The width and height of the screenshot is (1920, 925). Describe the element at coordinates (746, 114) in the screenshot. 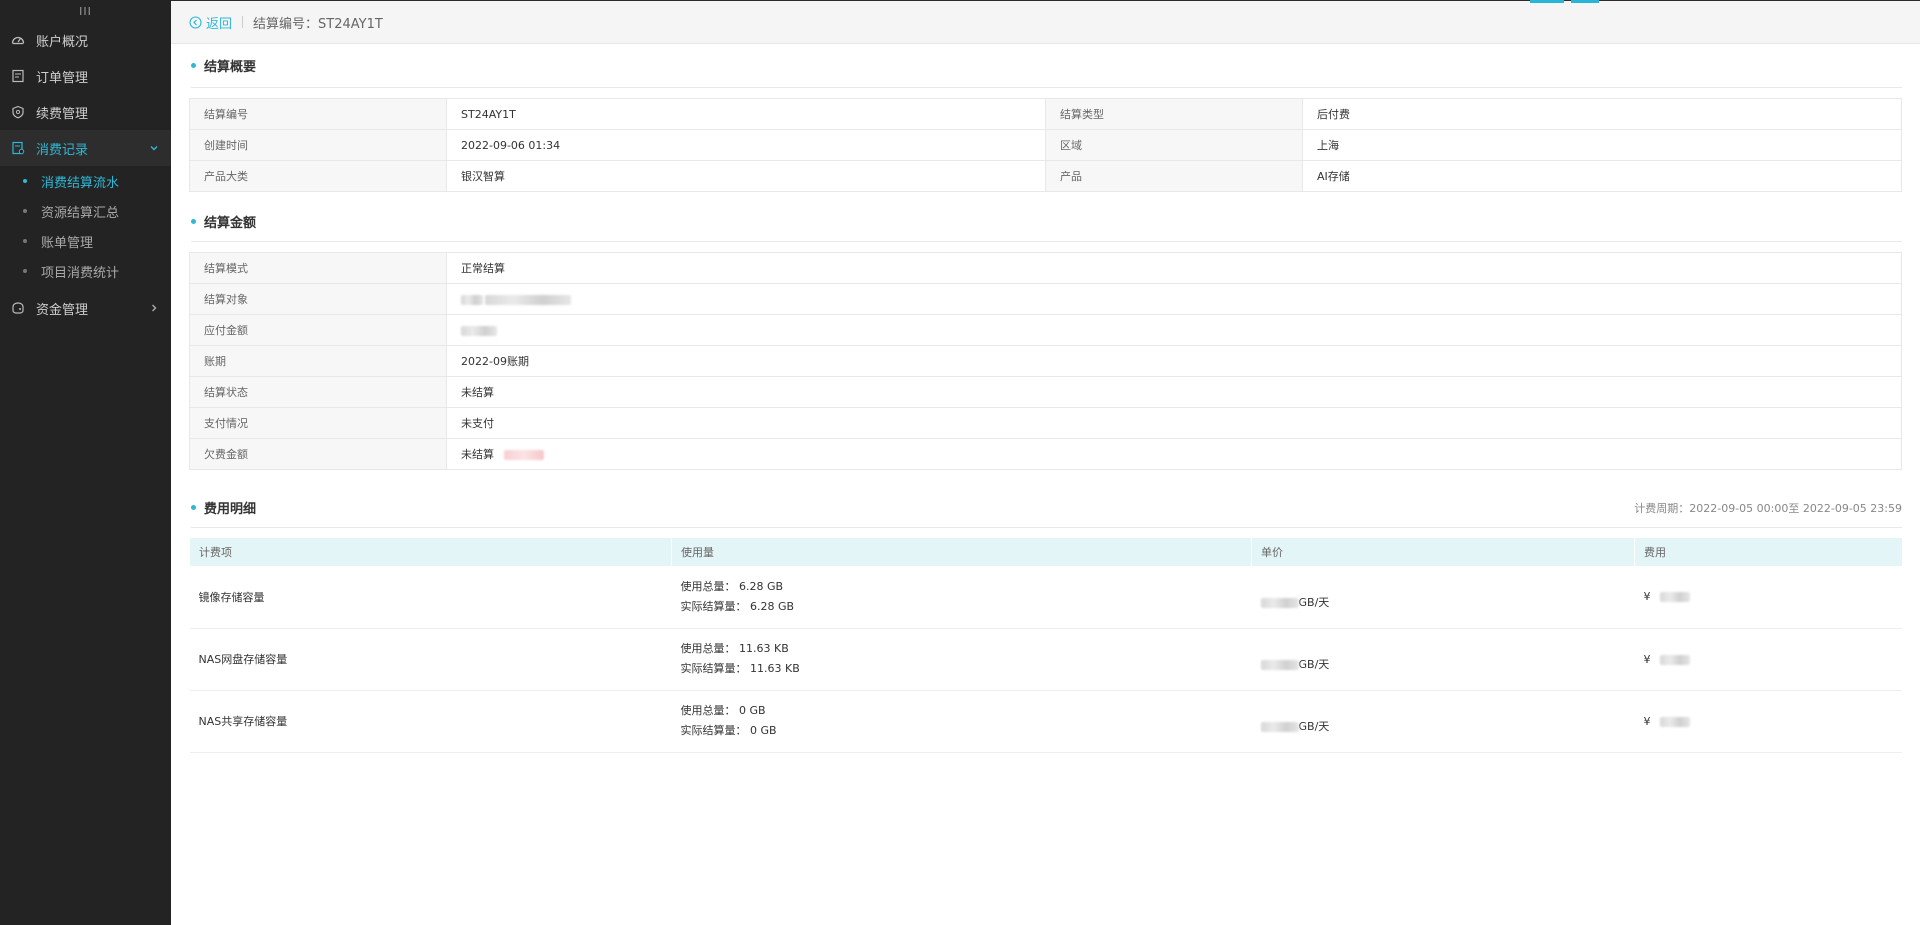

I see `field-value: ST24AY1T` at that location.